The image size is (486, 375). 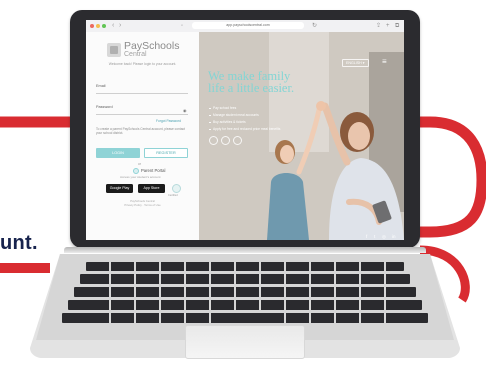 What do you see at coordinates (135, 54) in the screenshot?
I see `logo-subtitle: Central` at bounding box center [135, 54].